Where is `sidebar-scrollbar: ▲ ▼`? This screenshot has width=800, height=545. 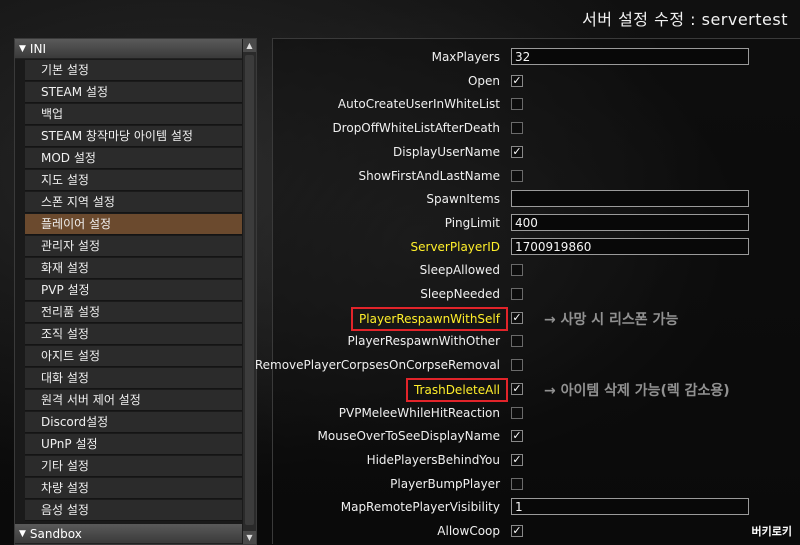
sidebar-scrollbar: ▲ ▼ is located at coordinates (249, 291).